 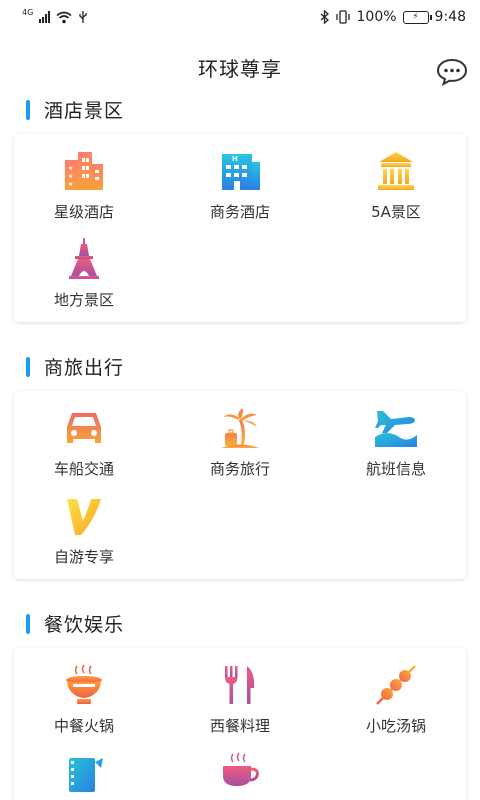 I want to click on coffee-cup-icon, so click(x=241, y=769).